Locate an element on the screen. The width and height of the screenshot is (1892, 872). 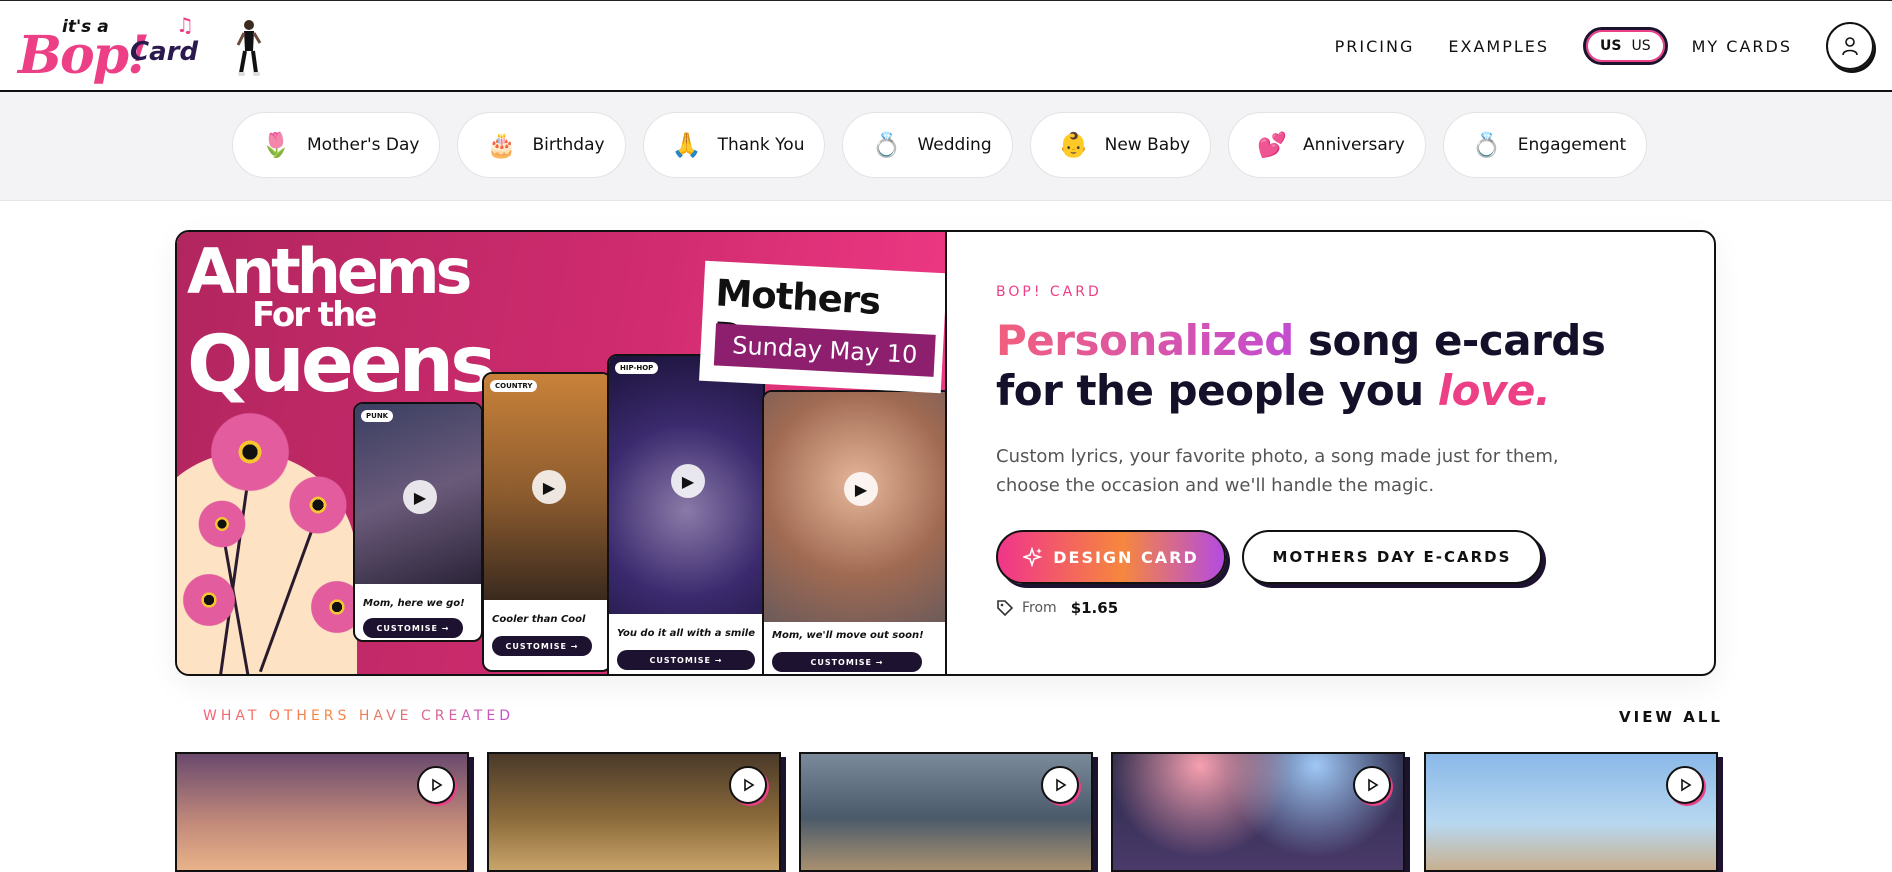
nav-examples: EXAMPLES is located at coordinates (1498, 46).